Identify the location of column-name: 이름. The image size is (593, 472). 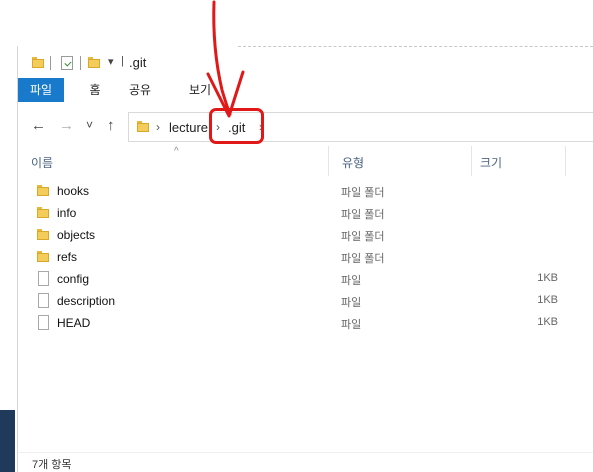
(42, 162).